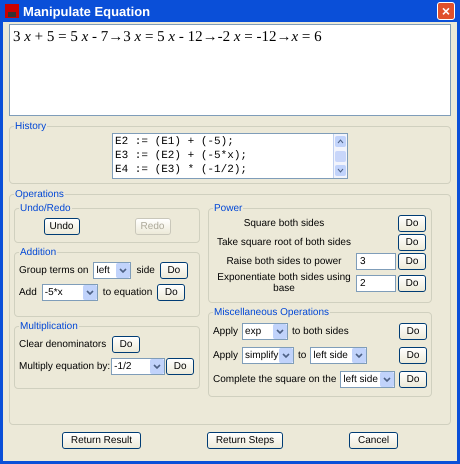 The image size is (460, 464). Describe the element at coordinates (12, 11) in the screenshot. I see `app-icon` at that location.